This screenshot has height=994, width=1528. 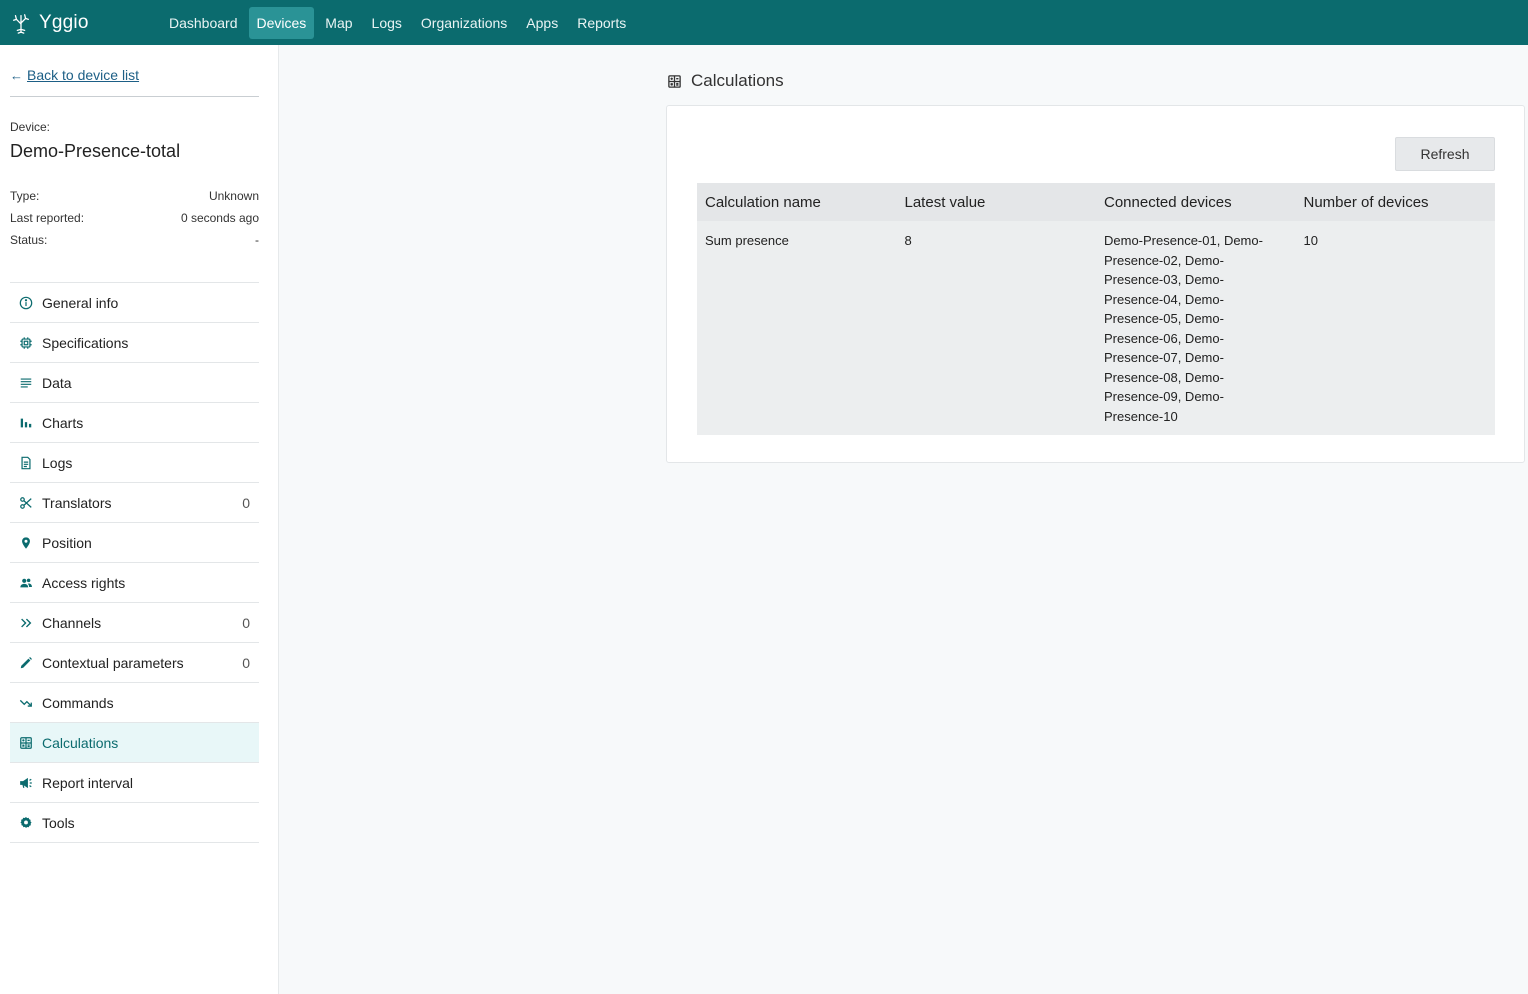 What do you see at coordinates (57, 462) in the screenshot?
I see `menu-item-label: Logs` at bounding box center [57, 462].